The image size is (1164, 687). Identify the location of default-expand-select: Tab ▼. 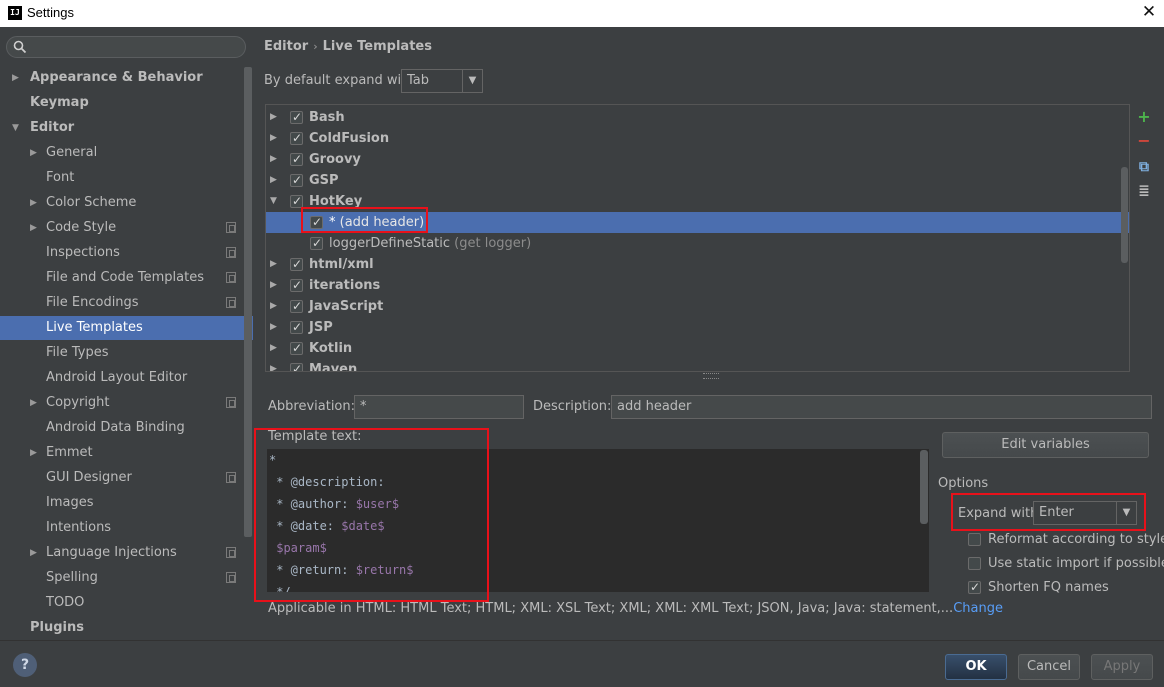
(442, 81).